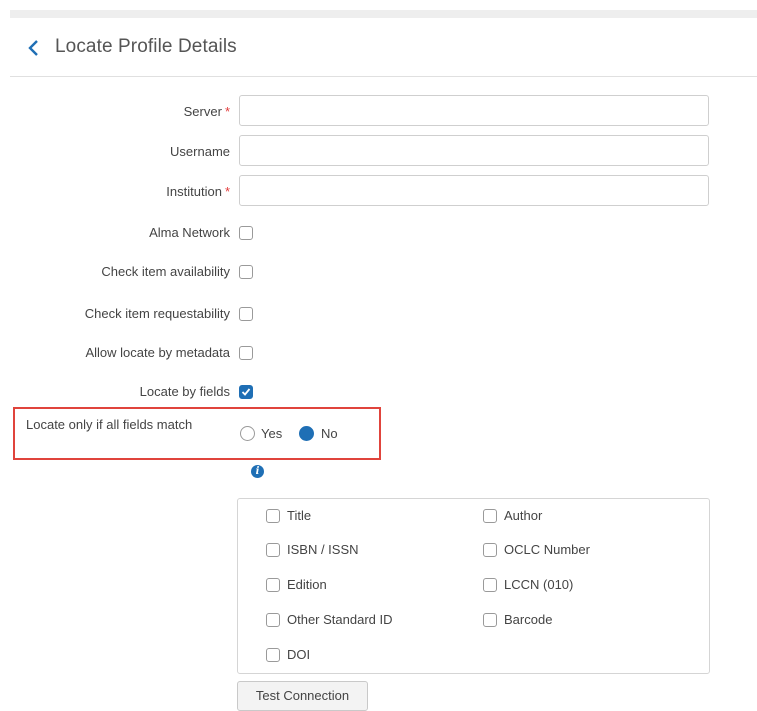  Describe the element at coordinates (109, 424) in the screenshot. I see `match-all-label: Locate only if all fields match` at that location.